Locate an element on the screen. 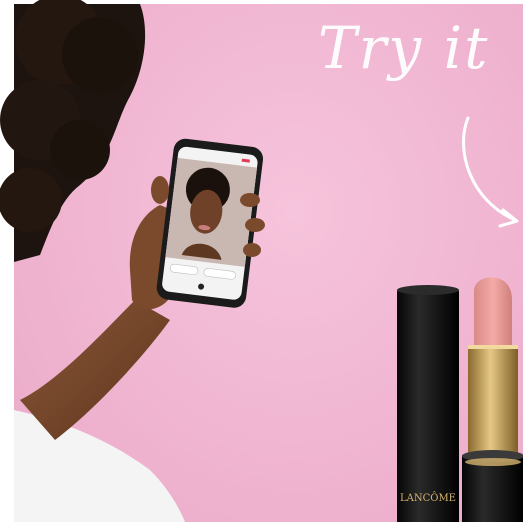 This screenshot has height=522, width=523. lipstick-open is located at coordinates (492, 399).